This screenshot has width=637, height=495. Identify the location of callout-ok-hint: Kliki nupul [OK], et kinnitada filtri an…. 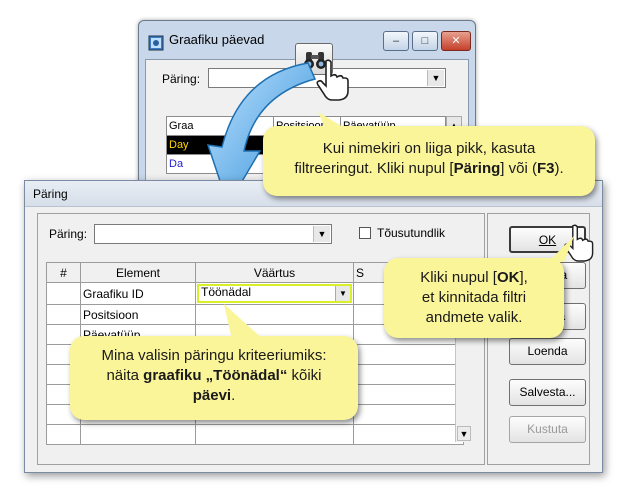
(474, 298).